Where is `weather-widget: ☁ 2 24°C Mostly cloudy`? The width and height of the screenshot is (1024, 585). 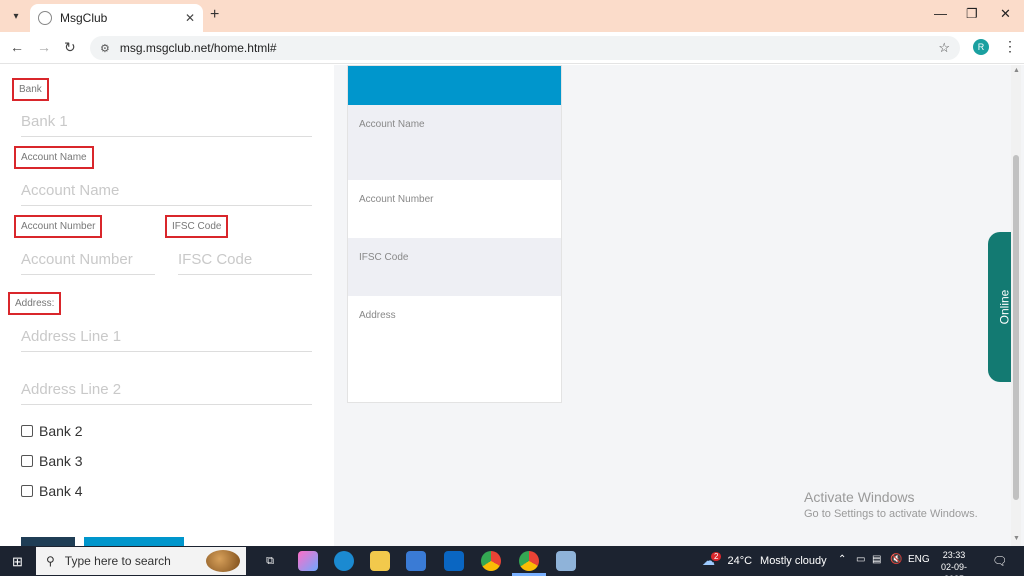
weather-widget: ☁ 2 24°C Mostly cloudy is located at coordinates (764, 560).